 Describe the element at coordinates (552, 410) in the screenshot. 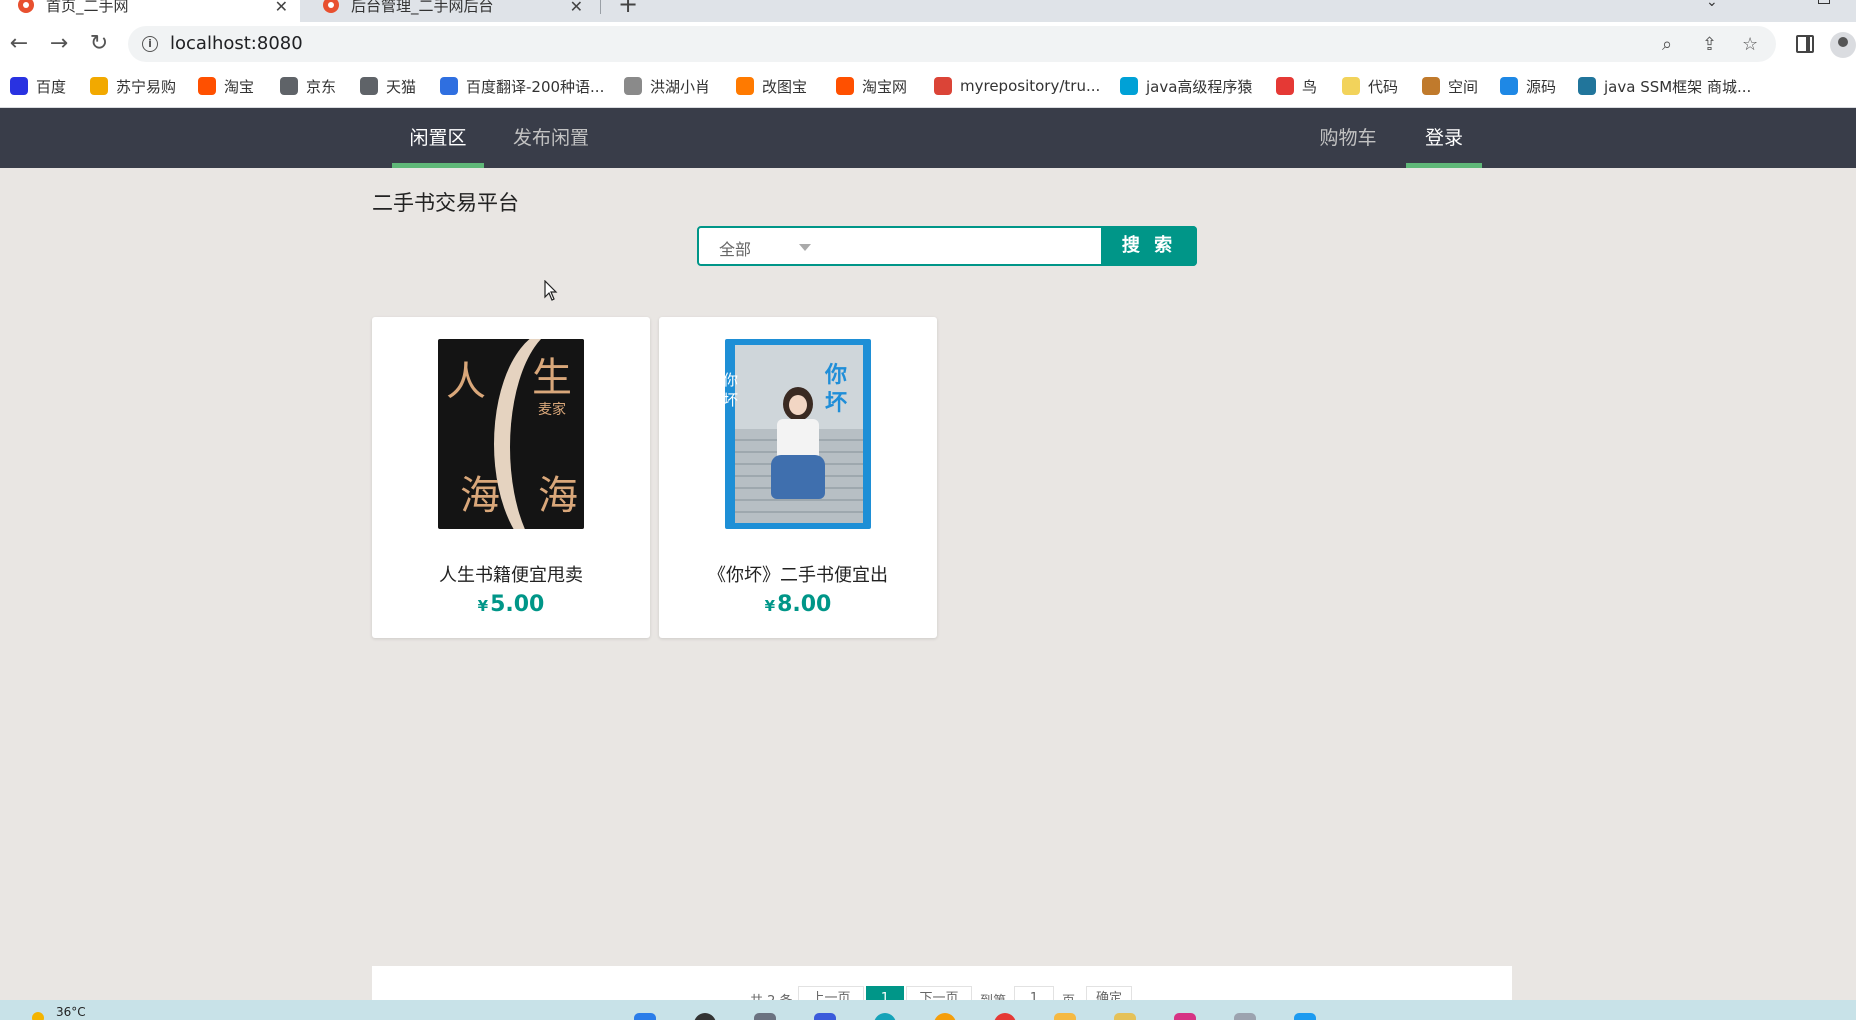

I see `cover-author: 麦家` at that location.